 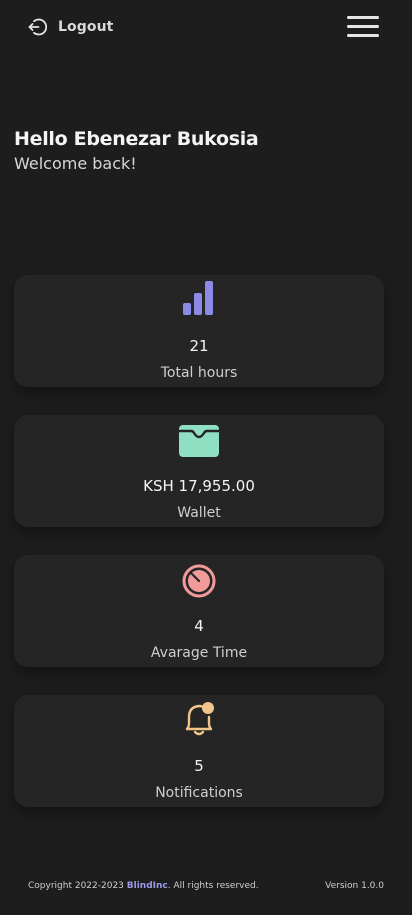 What do you see at coordinates (199, 611) in the screenshot?
I see `average-time-card: 4 Avarage Time` at bounding box center [199, 611].